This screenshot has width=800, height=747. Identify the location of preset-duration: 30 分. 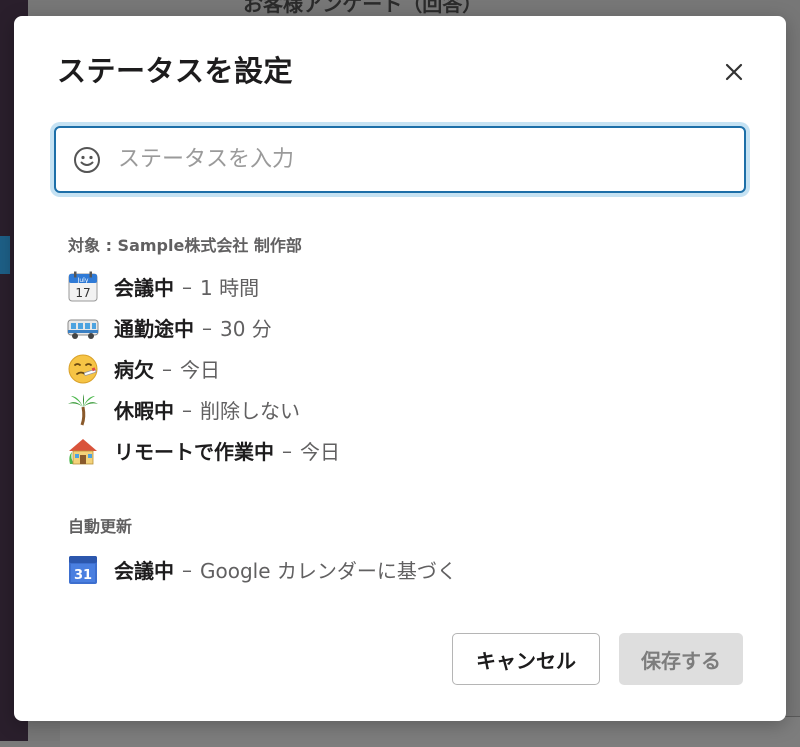
(246, 329).